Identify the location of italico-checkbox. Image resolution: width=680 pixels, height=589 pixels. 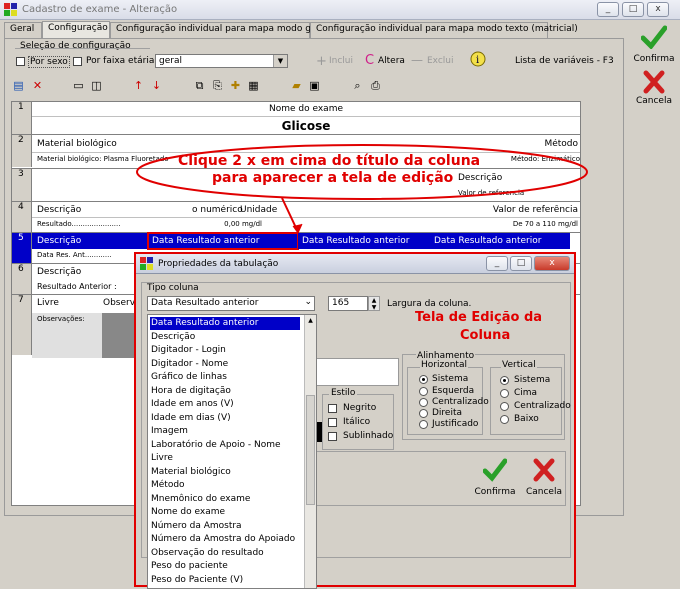
(332, 422).